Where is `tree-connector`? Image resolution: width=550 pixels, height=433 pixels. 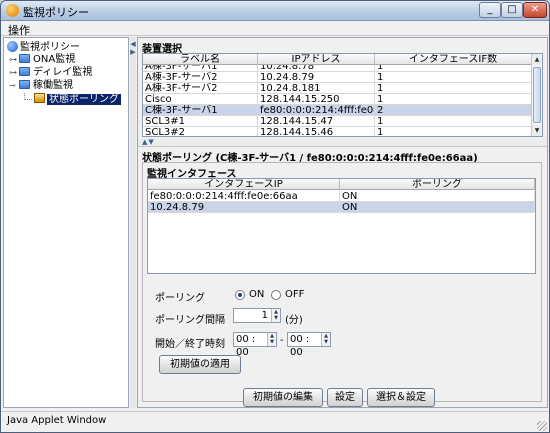
tree-connector is located at coordinates (28, 96).